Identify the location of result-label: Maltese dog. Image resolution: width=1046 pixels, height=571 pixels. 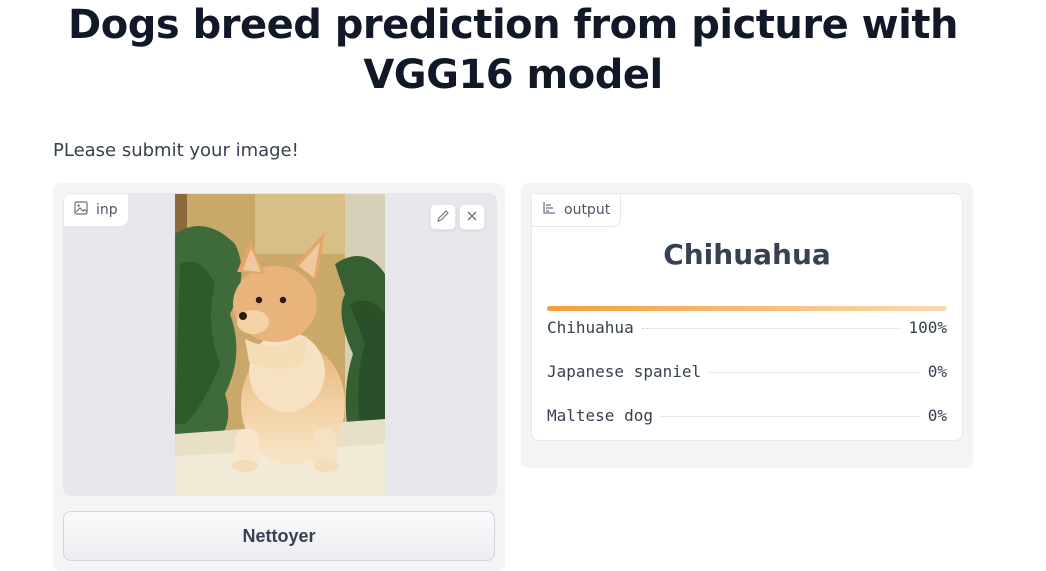
(600, 415).